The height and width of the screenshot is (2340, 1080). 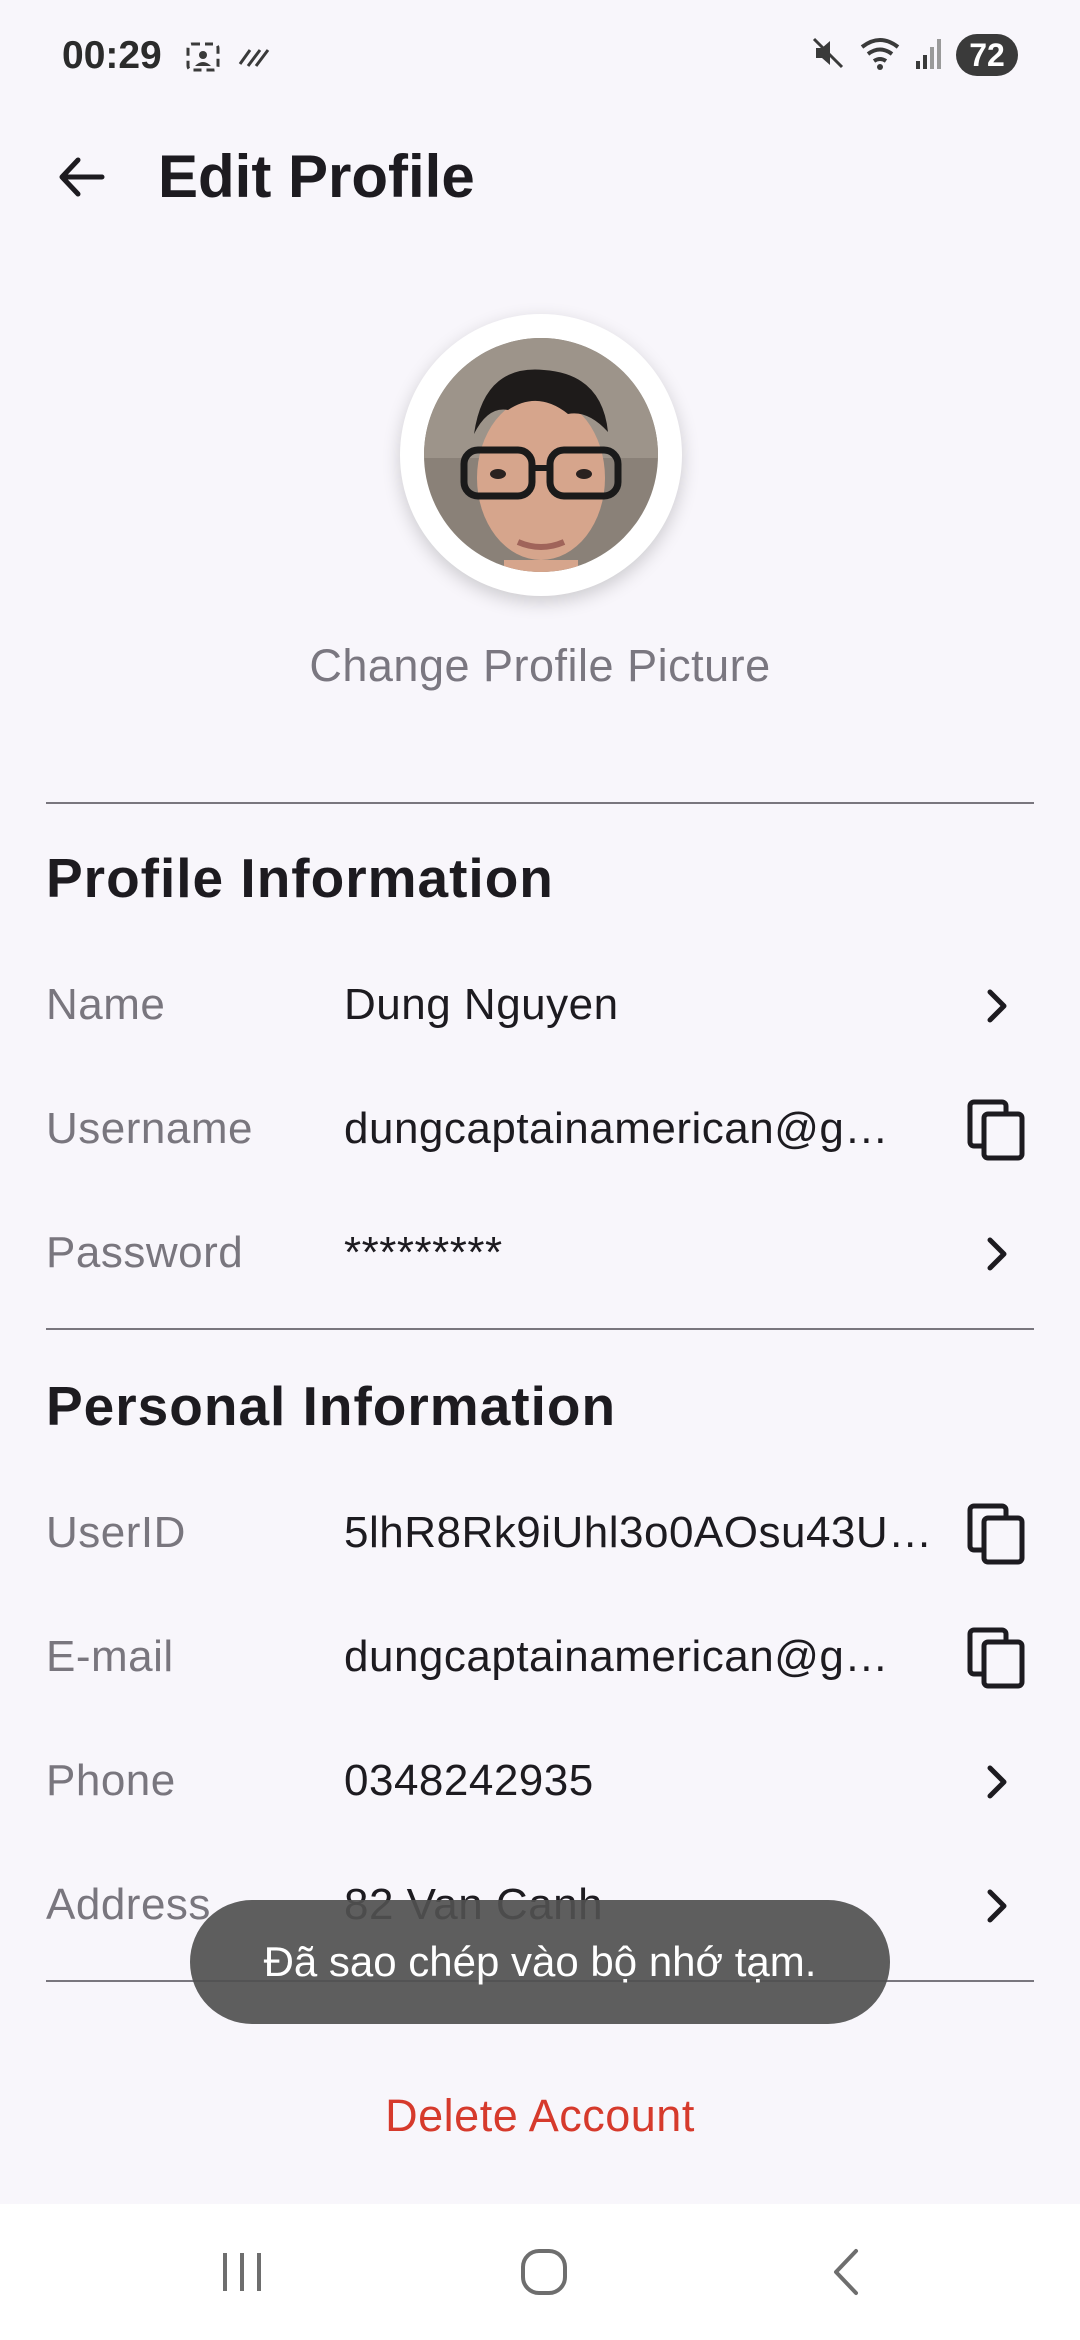 I want to click on arrow-left-icon, so click(x=82, y=177).